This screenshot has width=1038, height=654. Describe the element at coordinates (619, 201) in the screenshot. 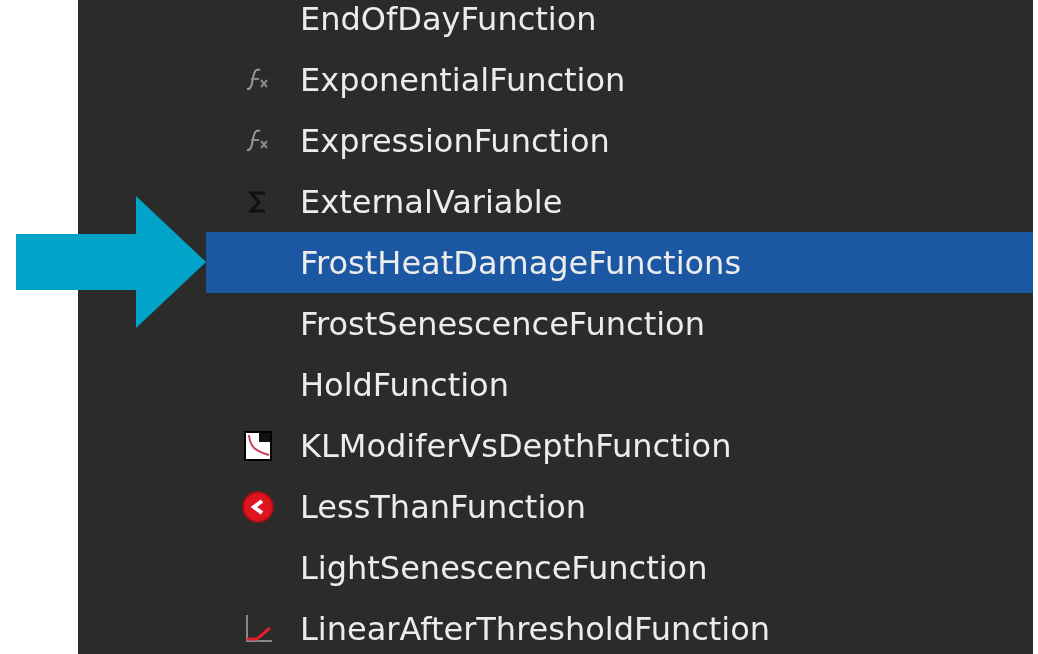

I see `tree-item: ExternalVariable` at that location.